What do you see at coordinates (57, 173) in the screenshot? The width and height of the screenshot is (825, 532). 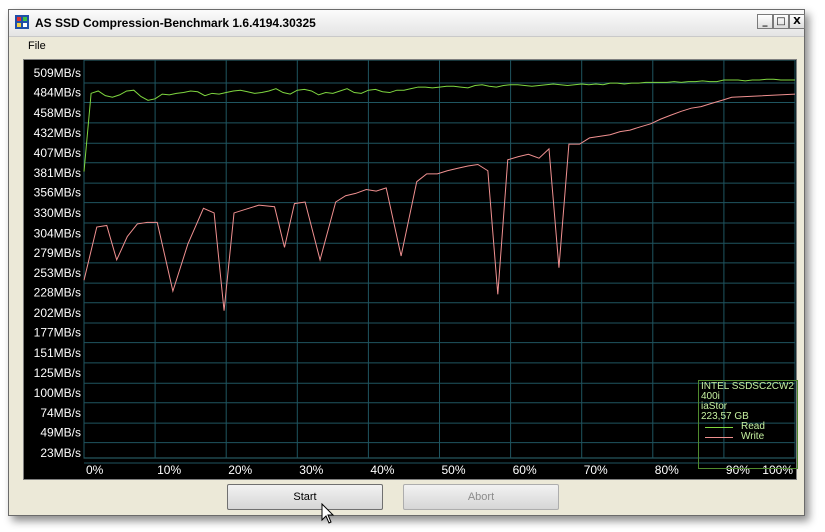 I see `y-tick-label: 381MB/s` at bounding box center [57, 173].